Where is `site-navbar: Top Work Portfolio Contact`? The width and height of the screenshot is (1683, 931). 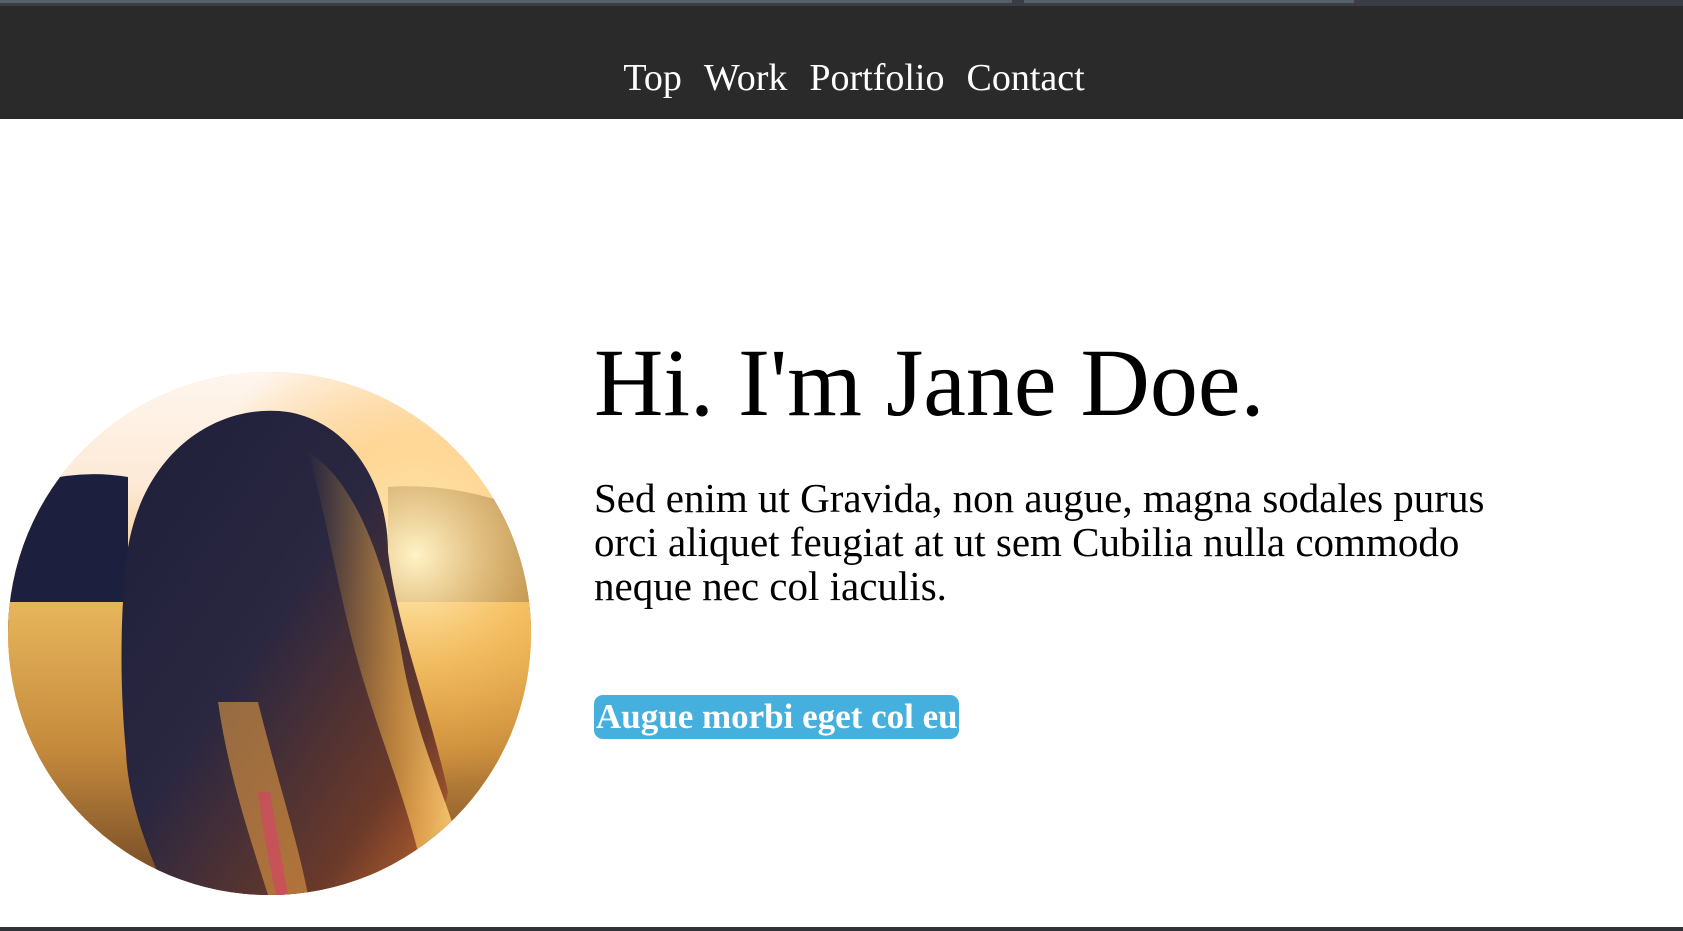
site-navbar: Top Work Portfolio Contact is located at coordinates (841, 62).